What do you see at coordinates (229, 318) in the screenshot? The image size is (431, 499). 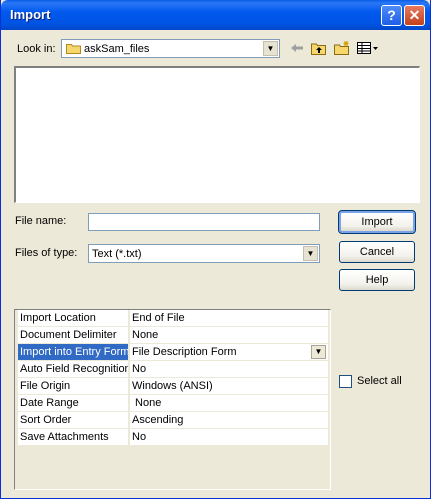 I see `option-value: End of File` at bounding box center [229, 318].